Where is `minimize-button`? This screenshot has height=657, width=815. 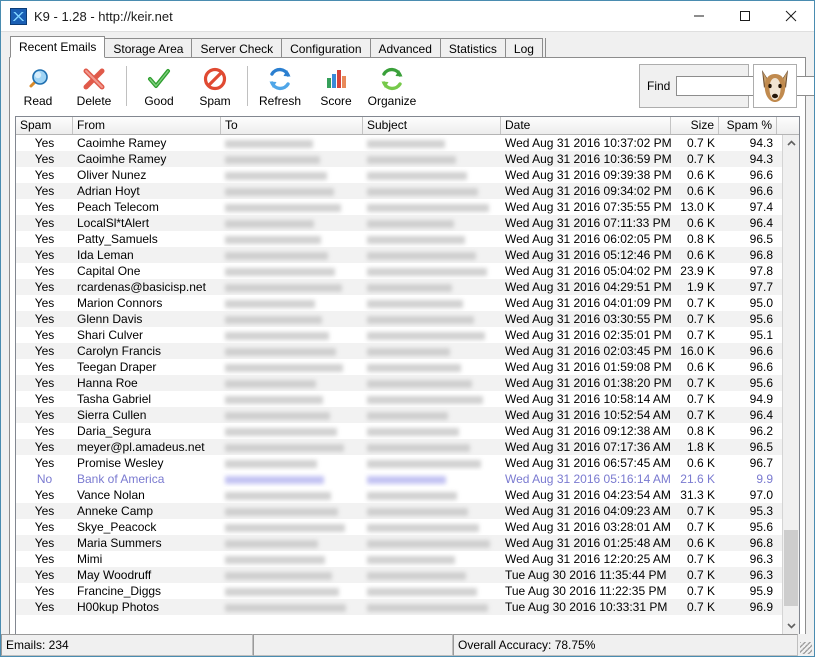 minimize-button is located at coordinates (699, 16).